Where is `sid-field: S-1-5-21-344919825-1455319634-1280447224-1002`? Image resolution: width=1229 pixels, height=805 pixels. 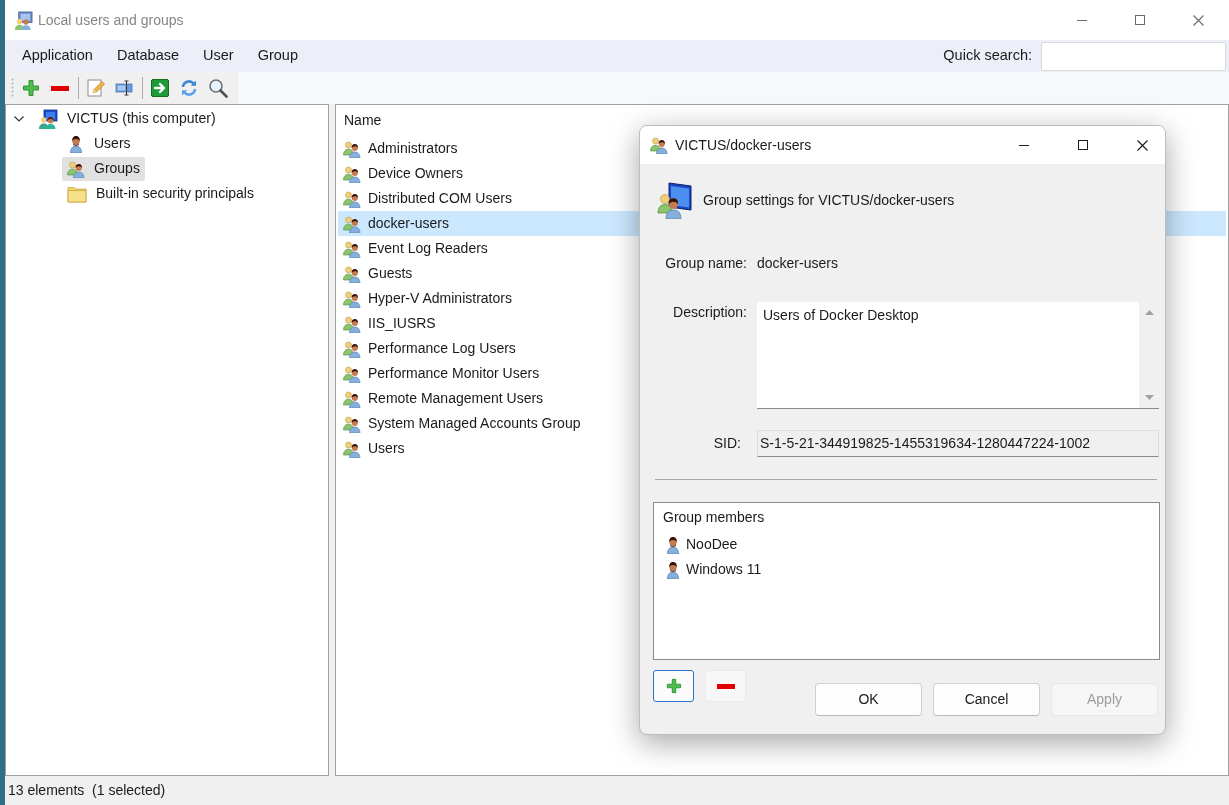
sid-field: S-1-5-21-344919825-1455319634-1280447224-1002 is located at coordinates (958, 443).